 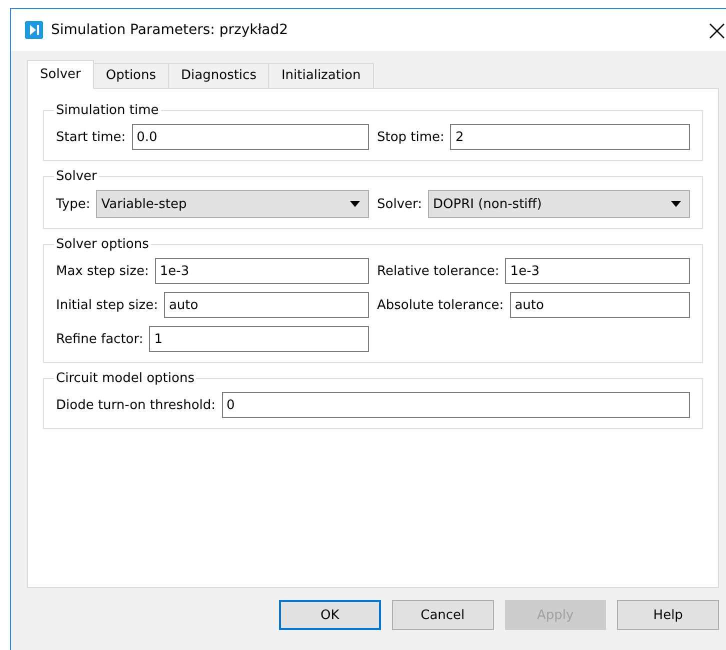 What do you see at coordinates (668, 615) in the screenshot?
I see `dialog-button: Help` at bounding box center [668, 615].